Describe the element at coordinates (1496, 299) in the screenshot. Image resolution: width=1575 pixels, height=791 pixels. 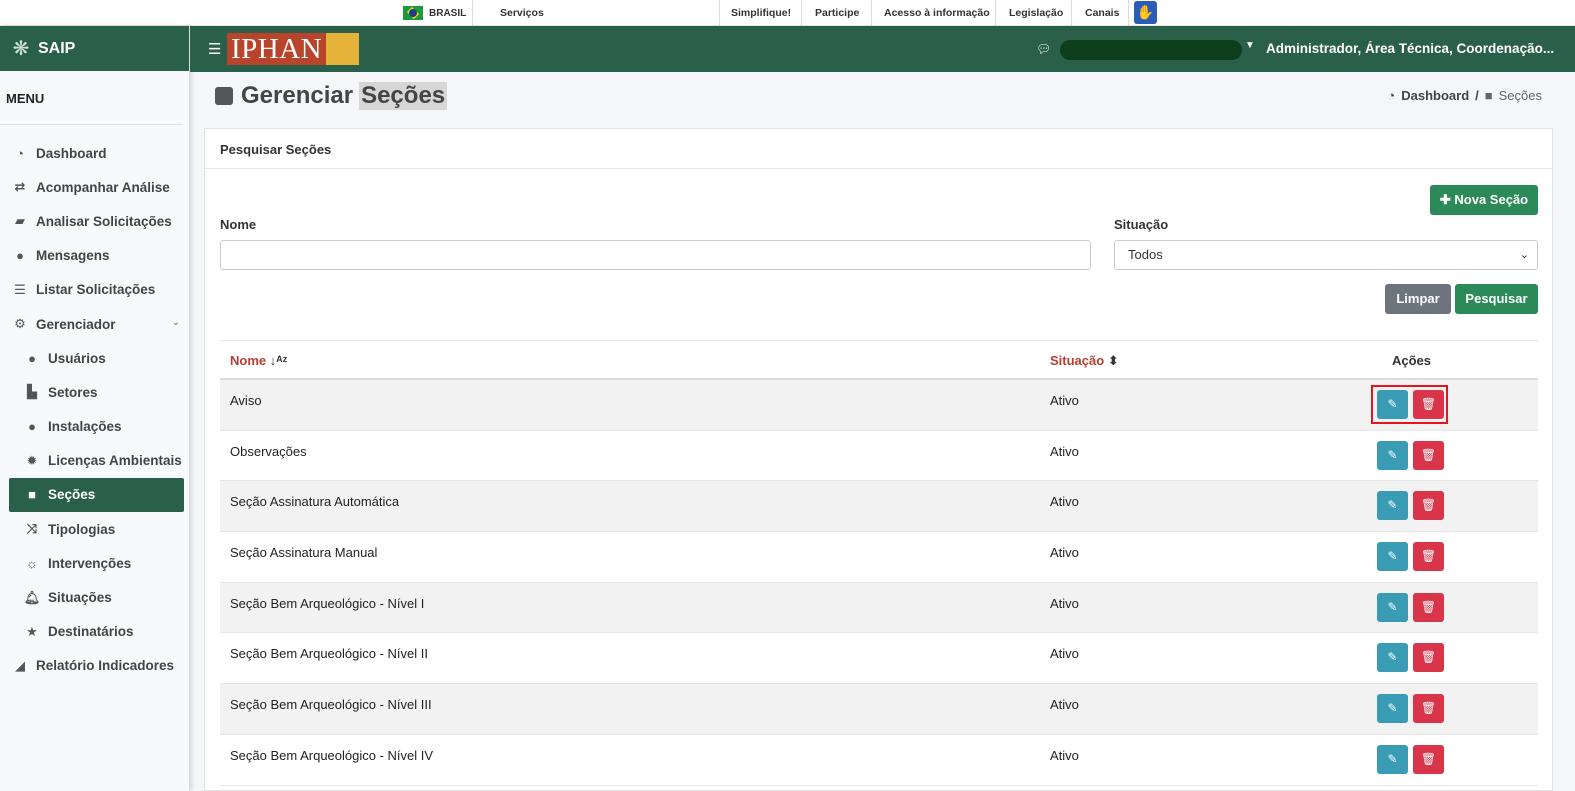
I see `search-button: Pesquisar` at that location.